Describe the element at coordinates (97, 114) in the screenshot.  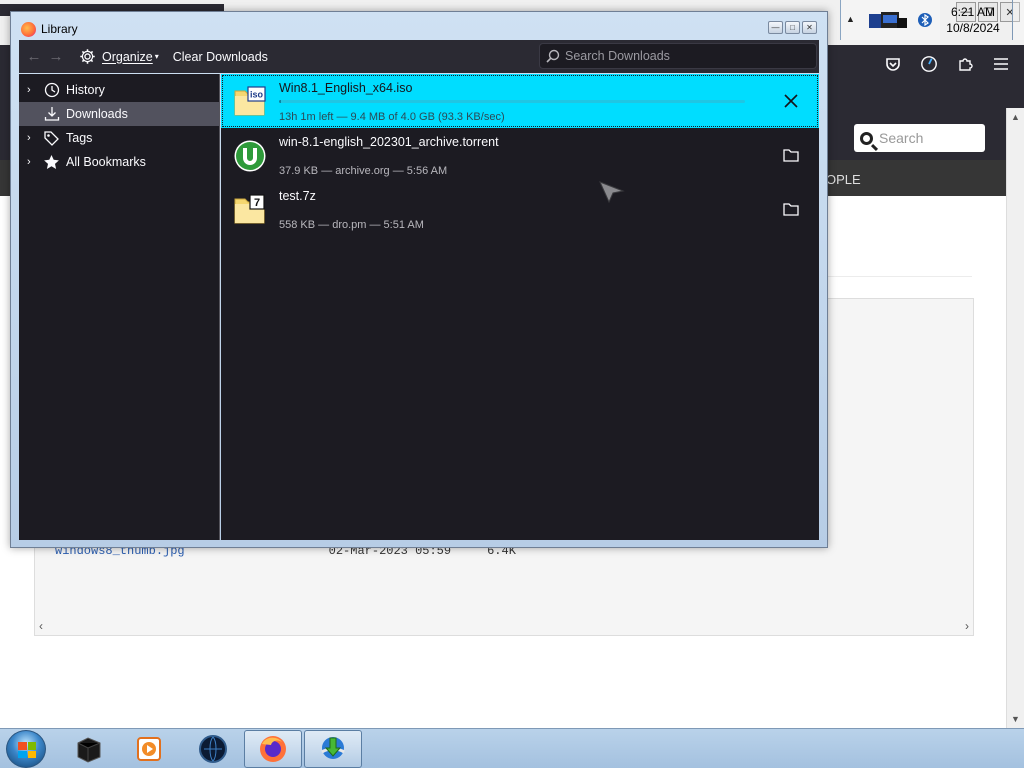
I see `sidebar-item-label: Downloads` at that location.